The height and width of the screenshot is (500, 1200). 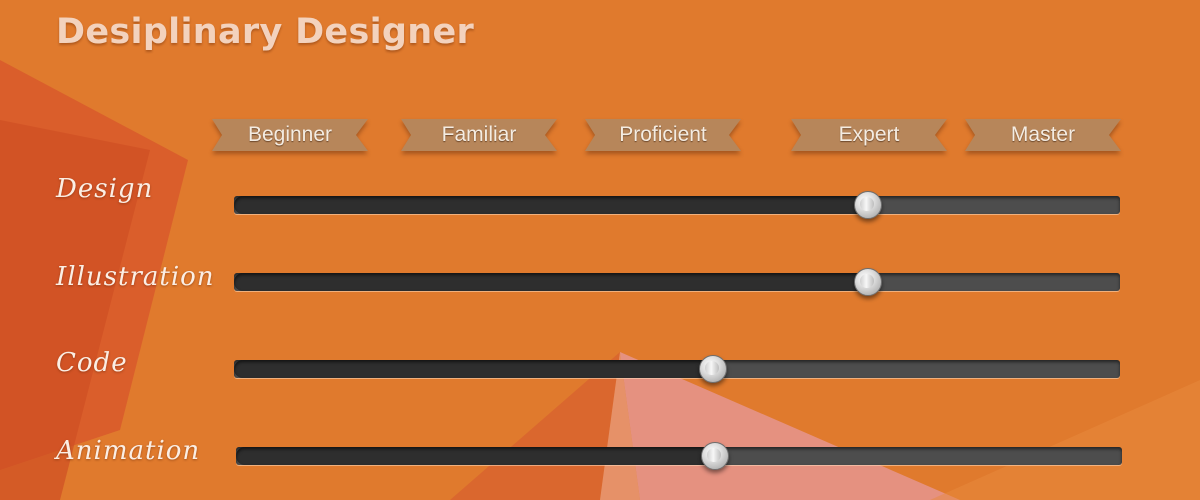 I want to click on level-ribbon-expert: Expert, so click(x=869, y=135).